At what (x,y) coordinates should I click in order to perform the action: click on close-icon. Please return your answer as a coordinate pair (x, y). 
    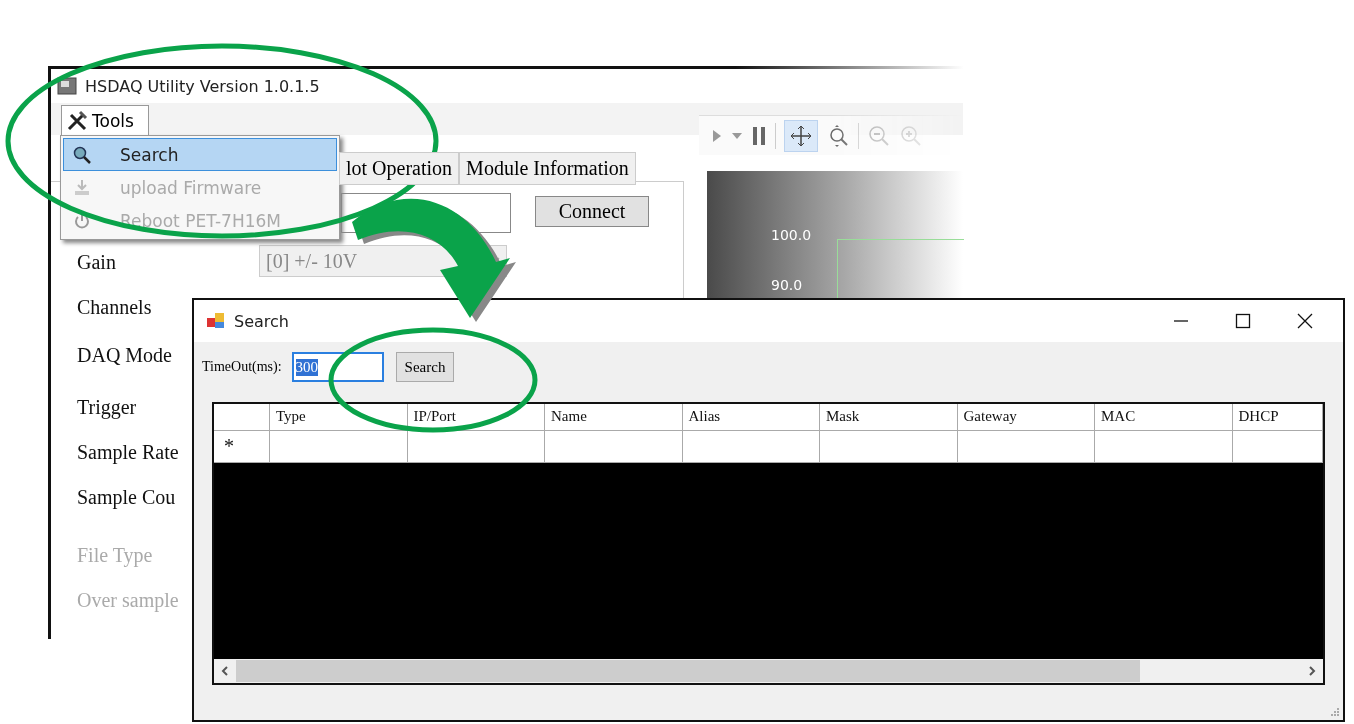
    Looking at the image, I should click on (1305, 321).